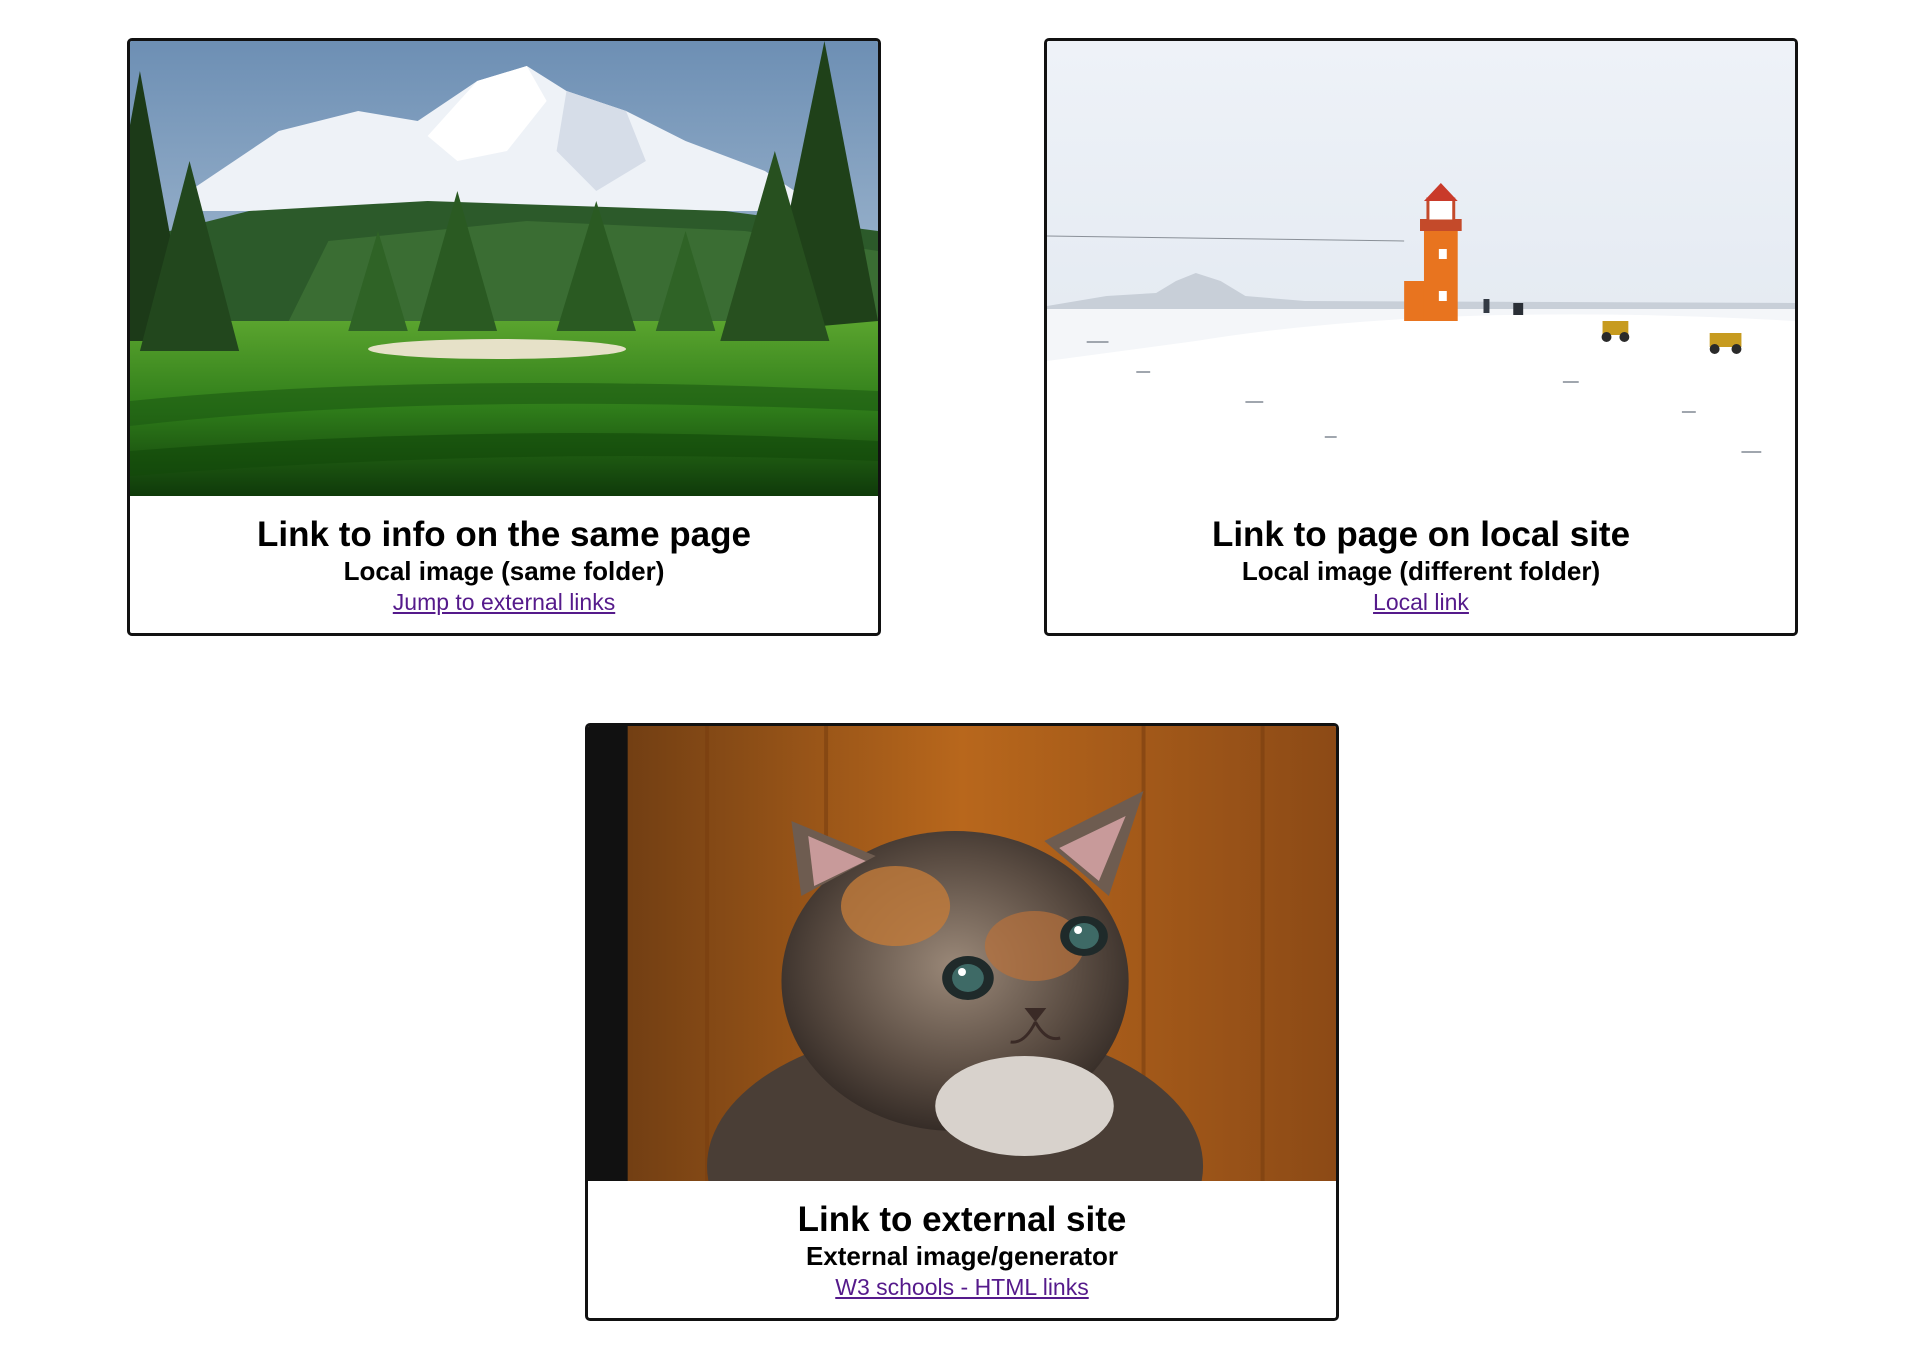 The width and height of the screenshot is (1920, 1362). Describe the element at coordinates (961, 1287) in the screenshot. I see `w3schools-html-links-link: W3 schools - HTML links` at that location.